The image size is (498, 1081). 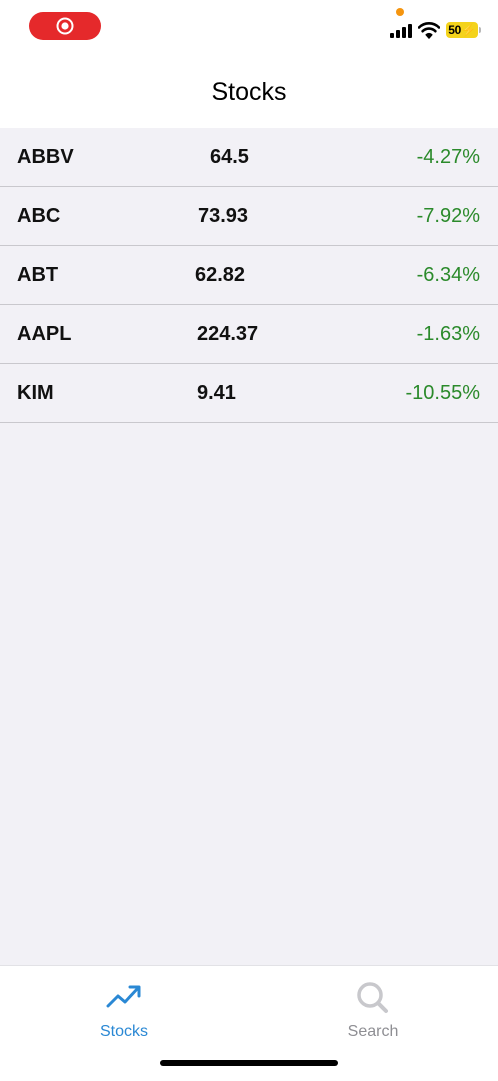 I want to click on tab-search: Search, so click(x=373, y=1006).